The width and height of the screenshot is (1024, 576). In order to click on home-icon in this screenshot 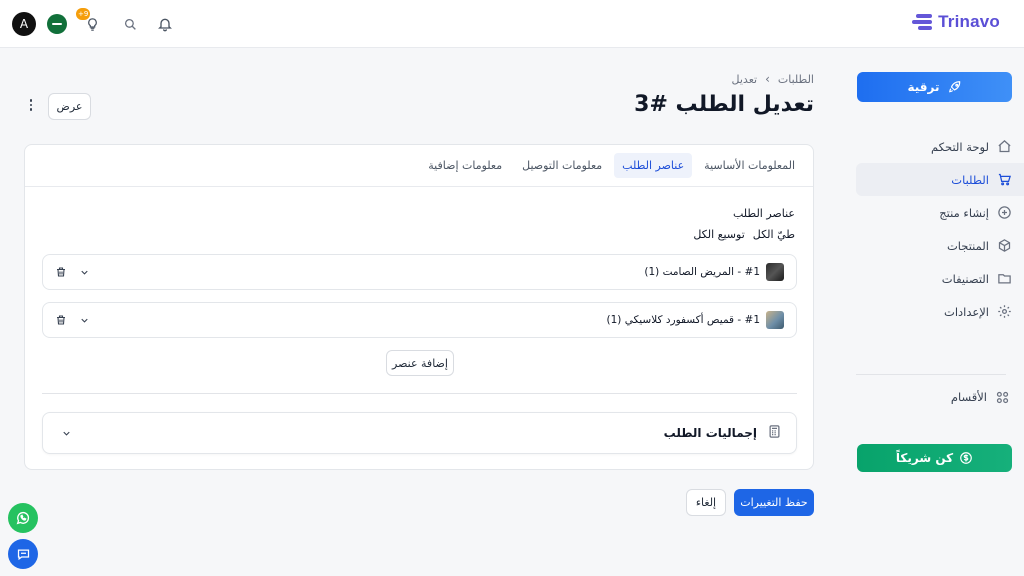, I will do `click(1004, 146)`.